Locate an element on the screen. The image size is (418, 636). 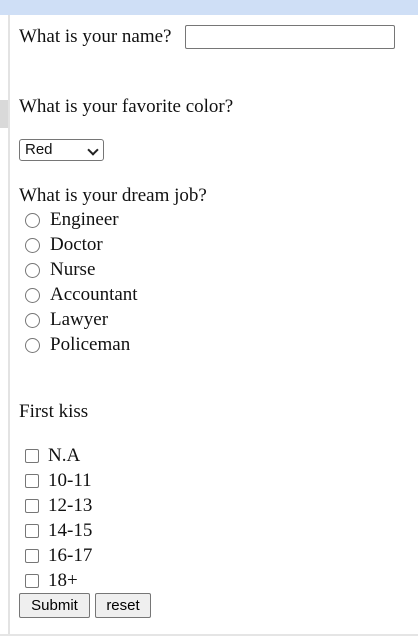
window-top-bar is located at coordinates (209, 7).